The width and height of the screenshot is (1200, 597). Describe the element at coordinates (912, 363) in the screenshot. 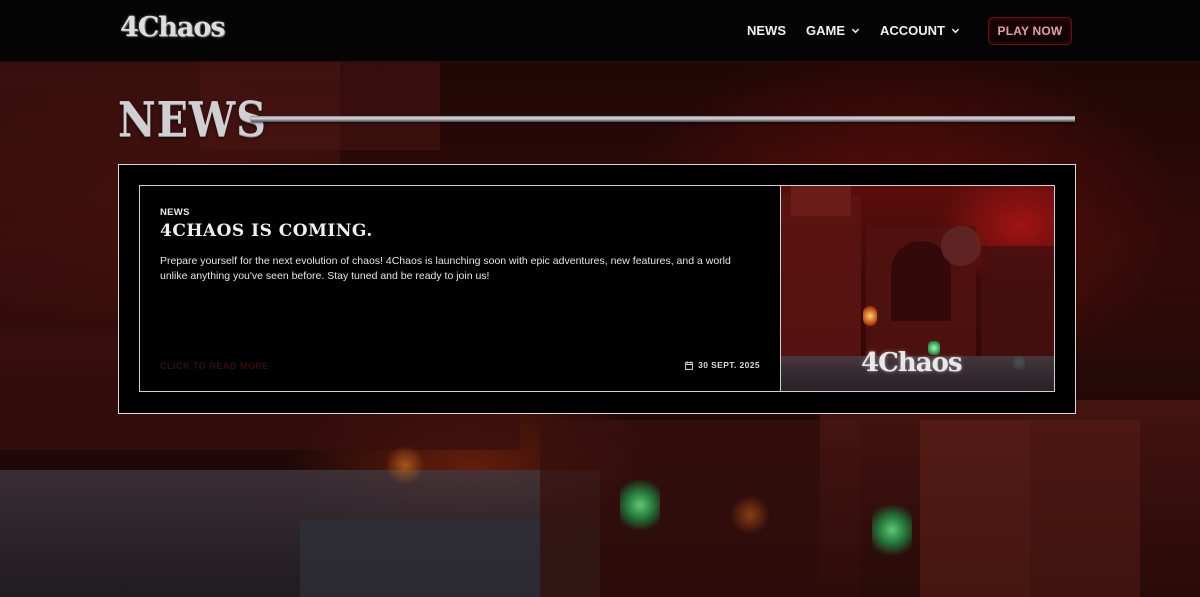

I see `thumbnail-logo: 4Chaos` at that location.